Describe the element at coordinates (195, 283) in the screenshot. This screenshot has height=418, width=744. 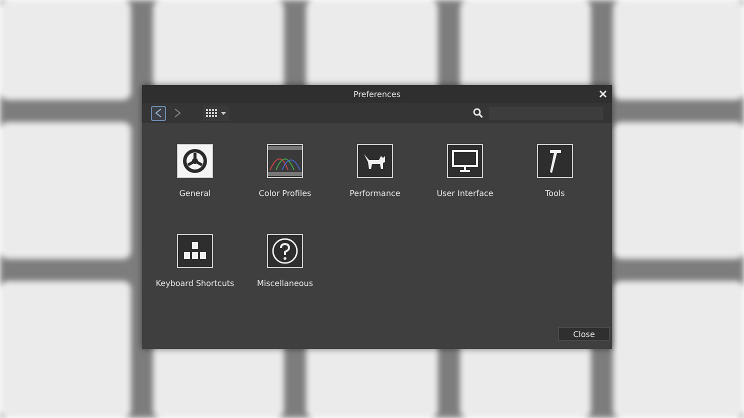
I see `category-label: Keyboard Shortcuts` at that location.